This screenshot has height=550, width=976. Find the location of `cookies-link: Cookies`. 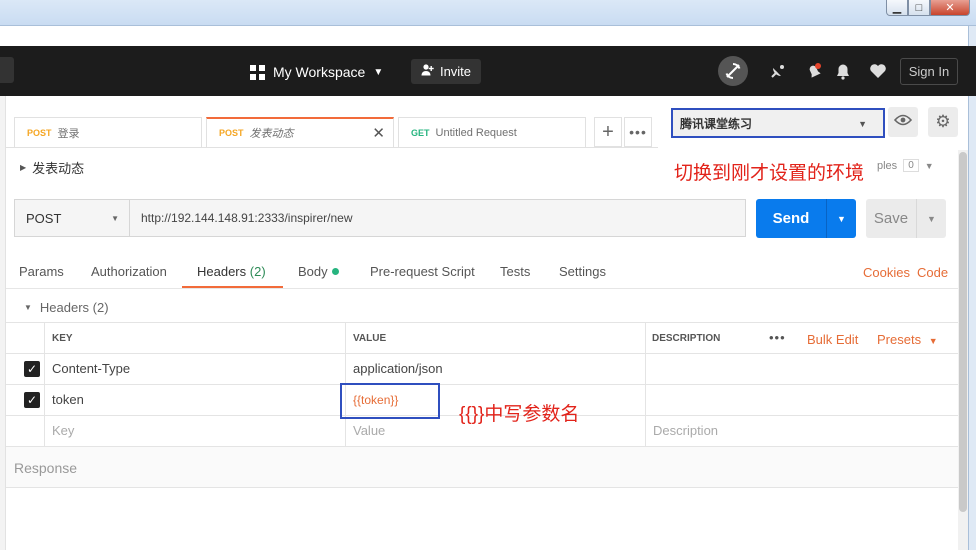

cookies-link: Cookies is located at coordinates (886, 272).